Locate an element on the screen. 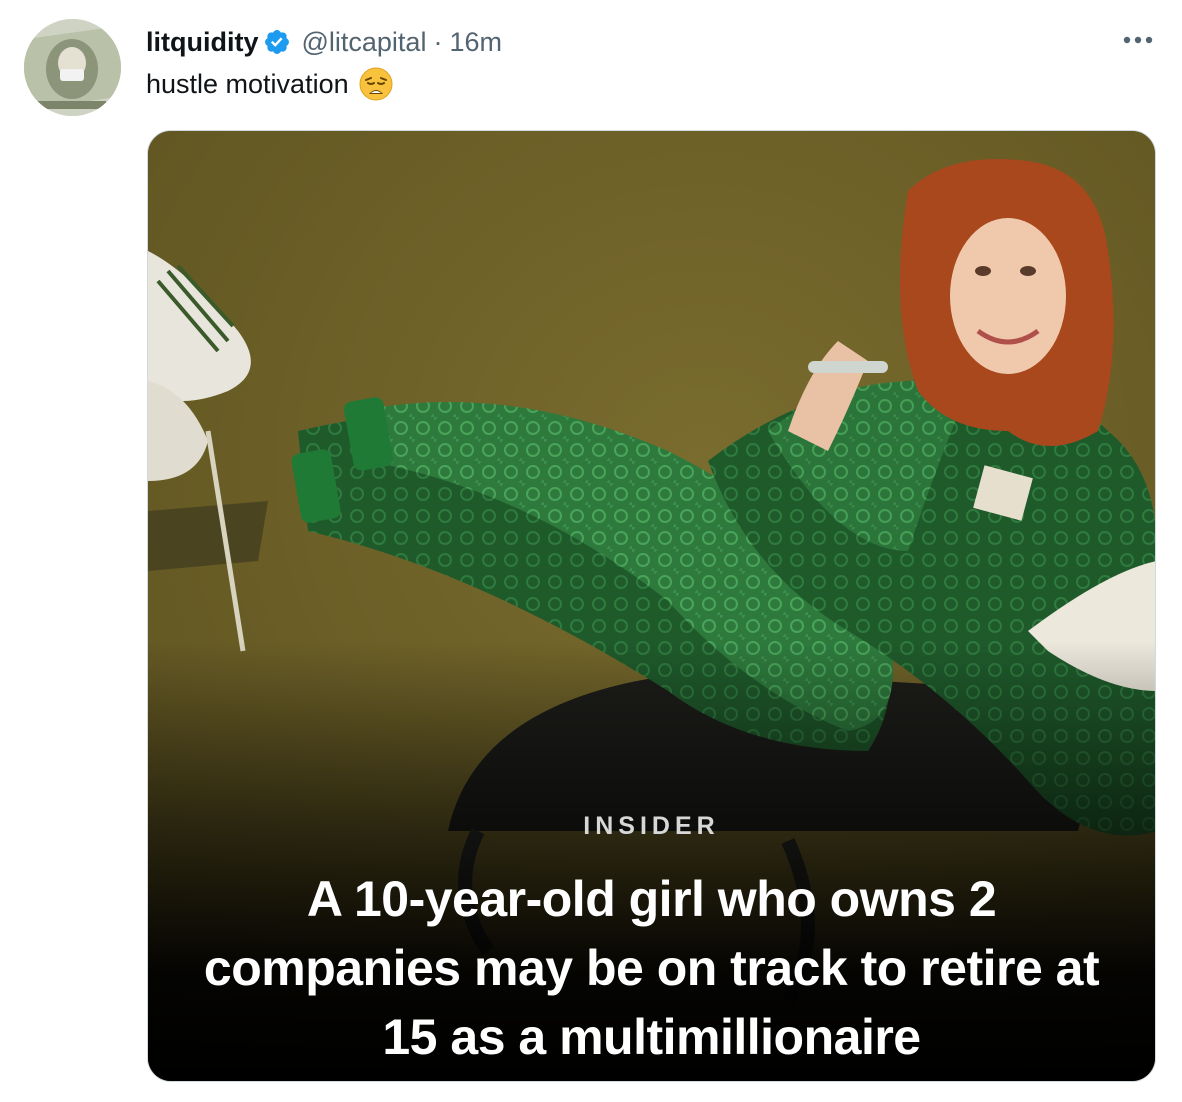 This screenshot has height=1102, width=1182. tweet-text: hustle motivation is located at coordinates (270, 84).